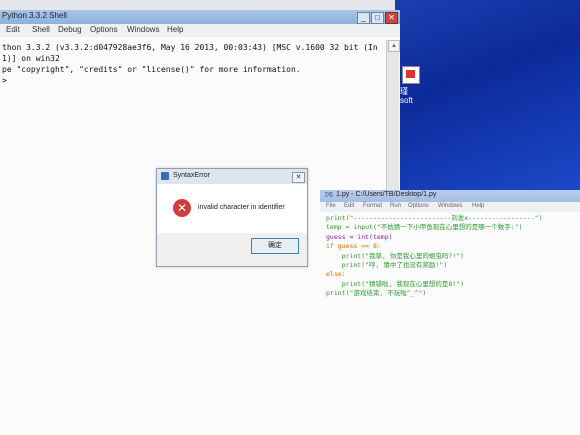 The image size is (580, 435). Describe the element at coordinates (406, 100) in the screenshot. I see `desktop-icon-label-2: soft` at that location.